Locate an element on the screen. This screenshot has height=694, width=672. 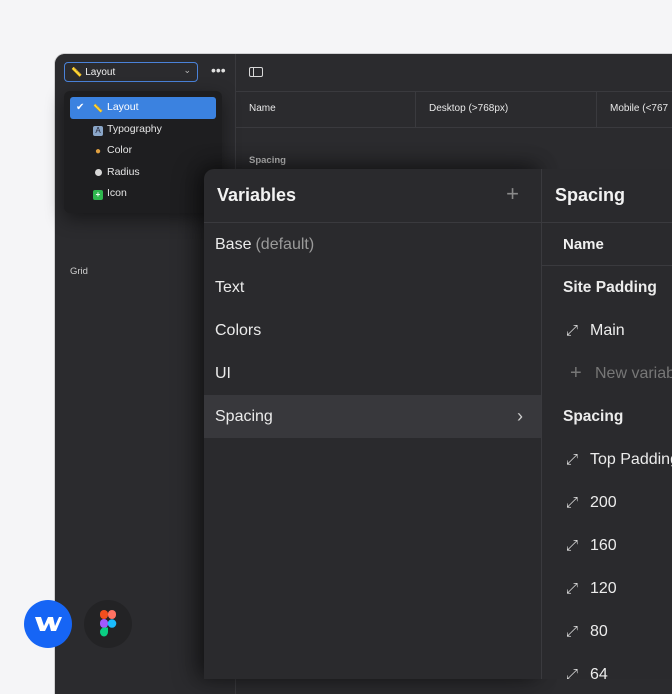
spacing-panel-header: Spacing is located at coordinates (607, 196).